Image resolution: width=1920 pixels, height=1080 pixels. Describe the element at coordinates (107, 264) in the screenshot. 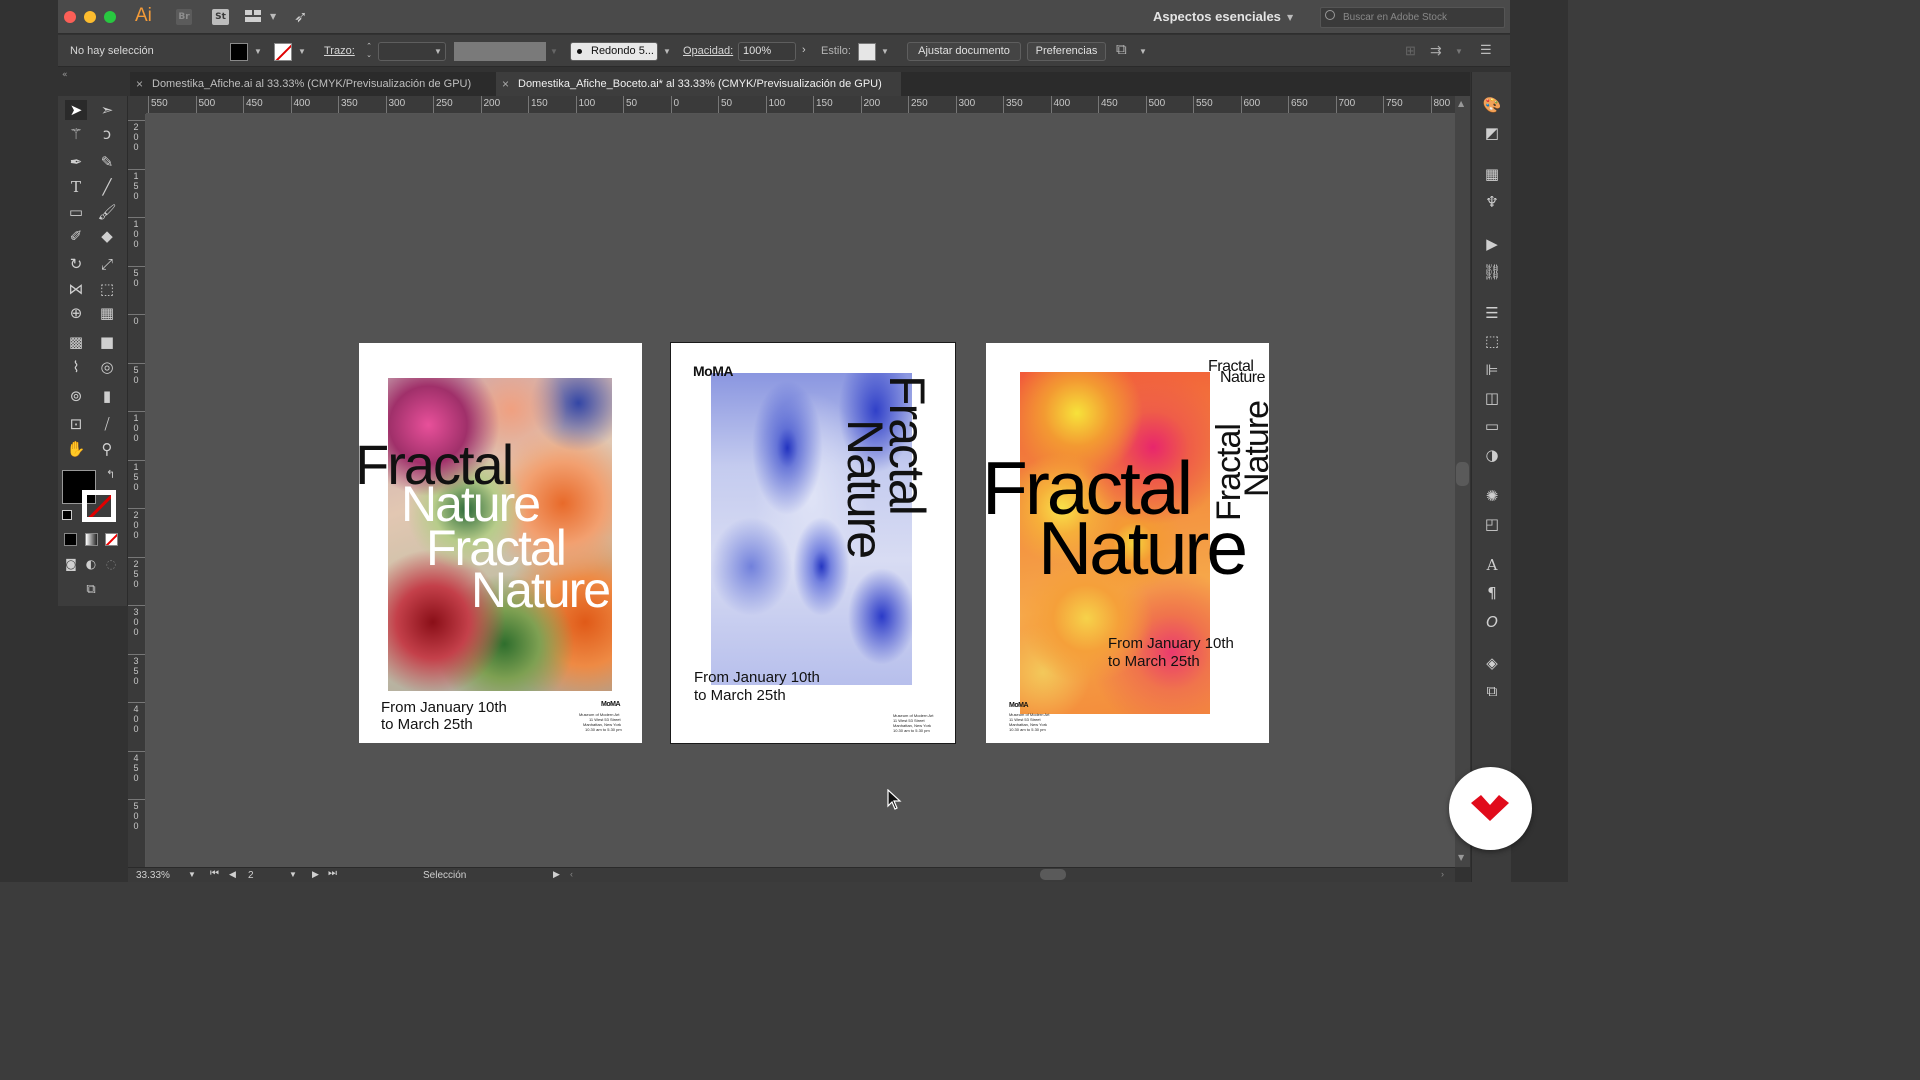

I see `scale-tool-icon: ⤢` at that location.